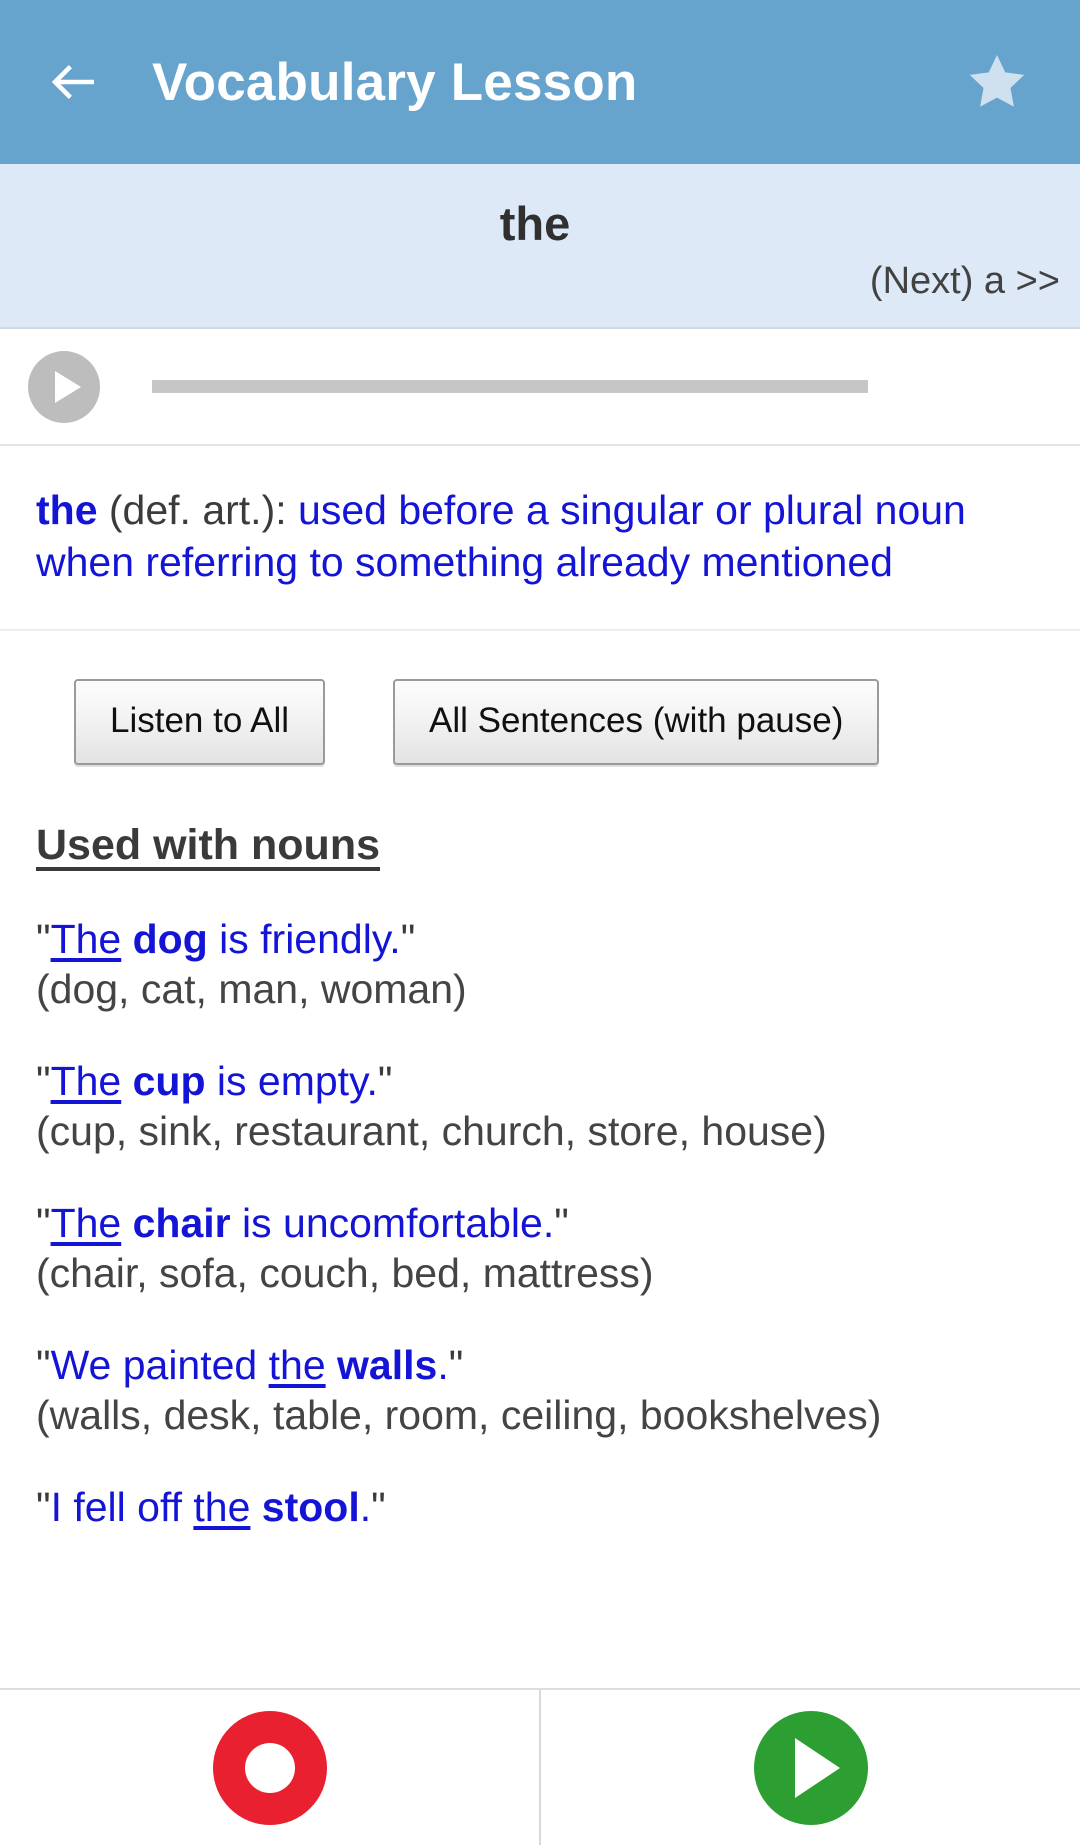  Describe the element at coordinates (122, 1507) in the screenshot. I see `sentence-fragment: I fell off` at that location.